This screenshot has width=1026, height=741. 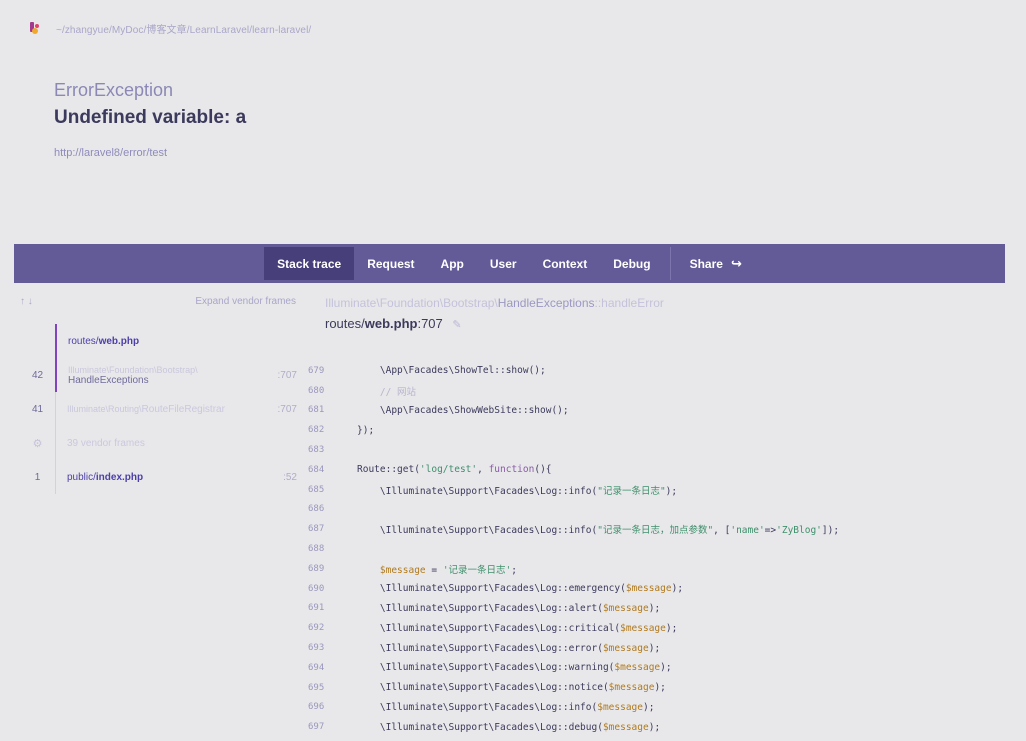 I want to click on line-number: 685, so click(x=321, y=490).